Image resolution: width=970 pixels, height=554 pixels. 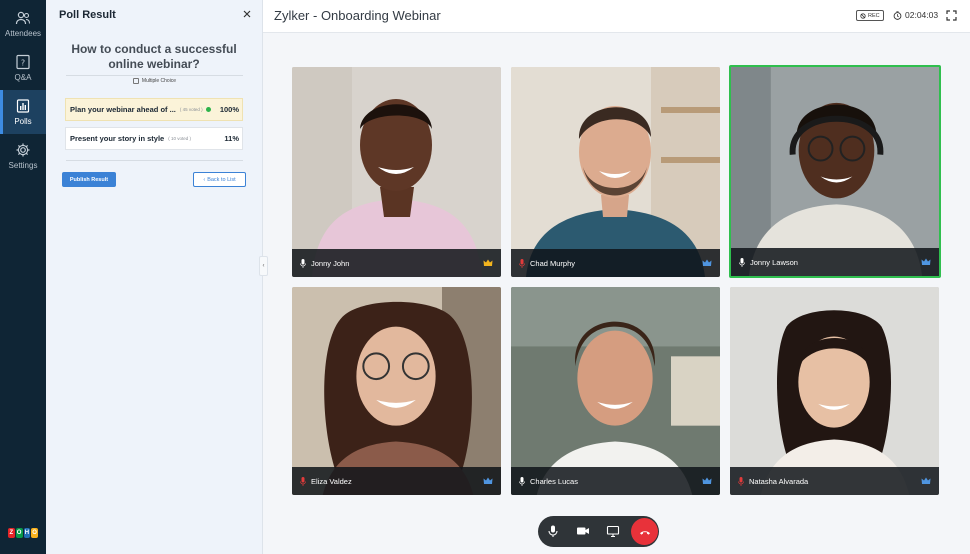 I want to click on participant-tile: Chad Murphy, so click(x=615, y=172).